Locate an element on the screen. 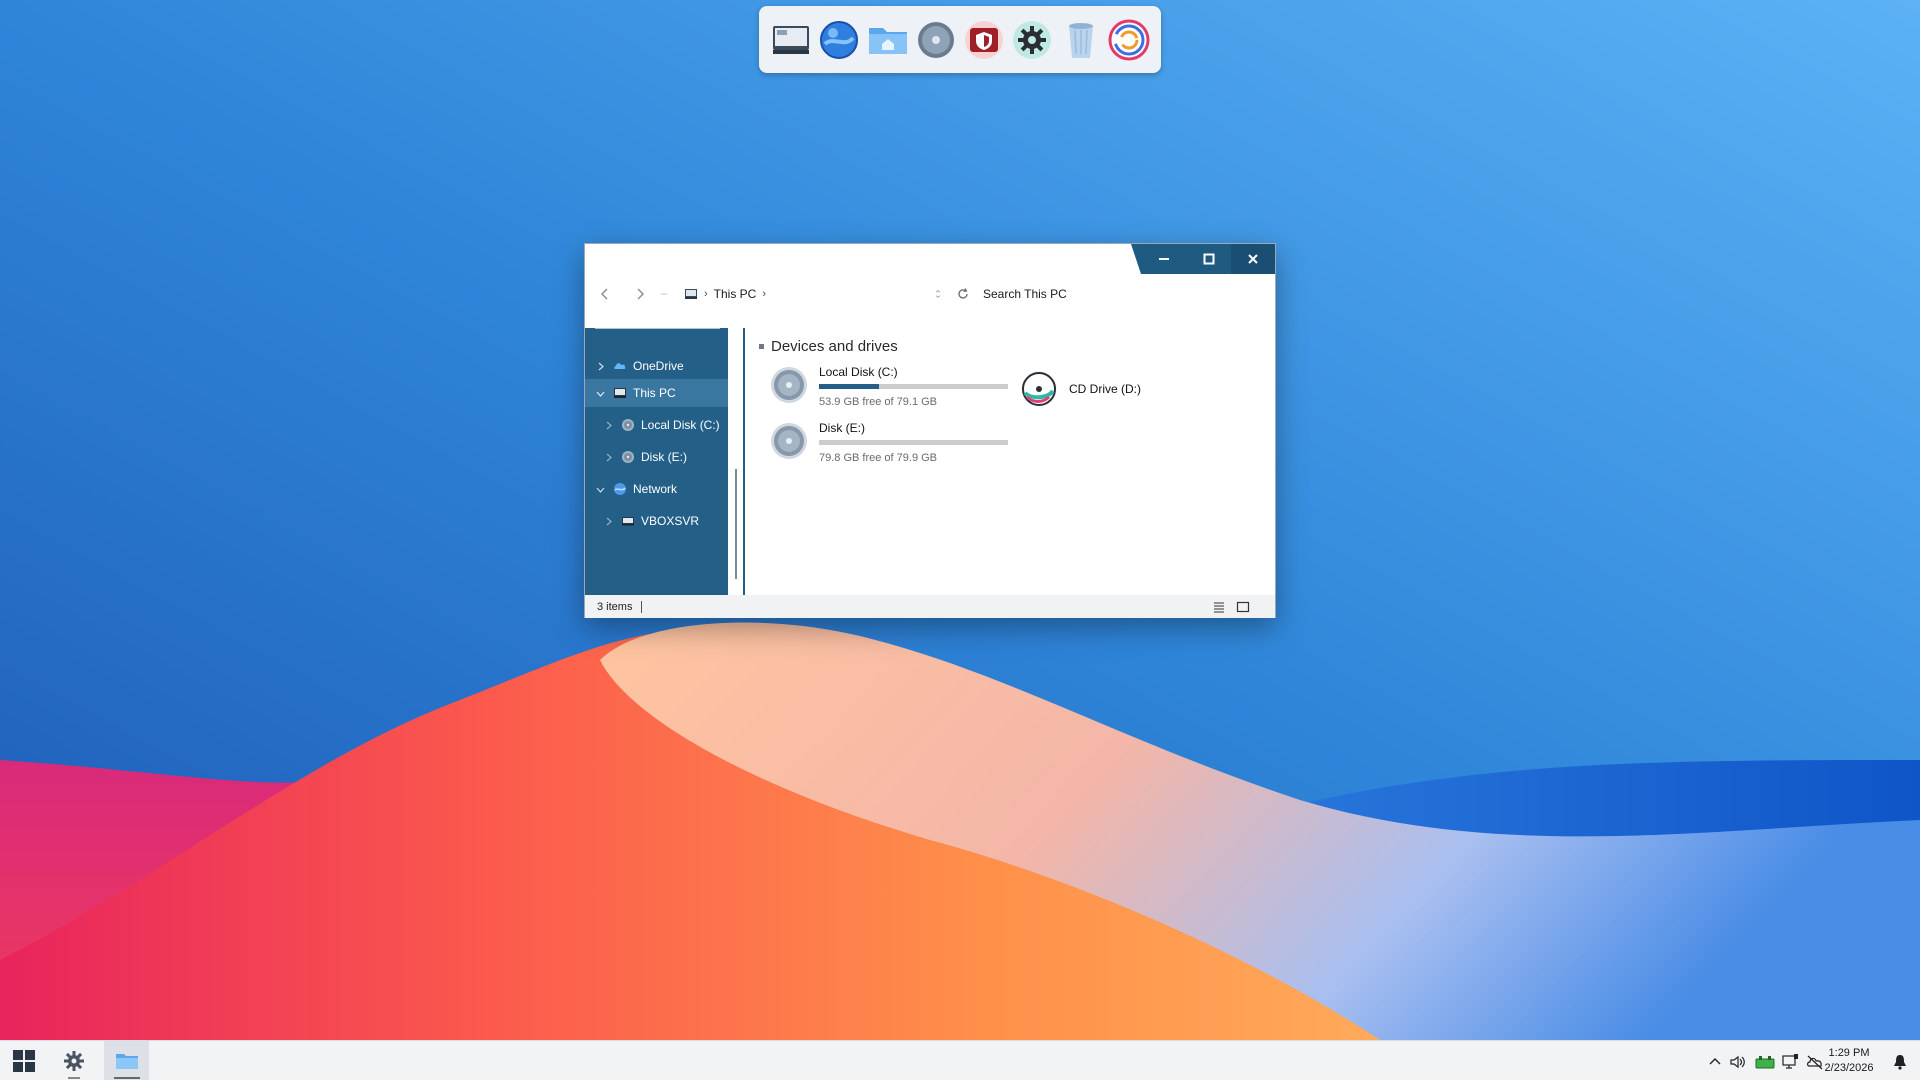 The image size is (1920, 1080). active-window-indicator is located at coordinates (127, 1078).